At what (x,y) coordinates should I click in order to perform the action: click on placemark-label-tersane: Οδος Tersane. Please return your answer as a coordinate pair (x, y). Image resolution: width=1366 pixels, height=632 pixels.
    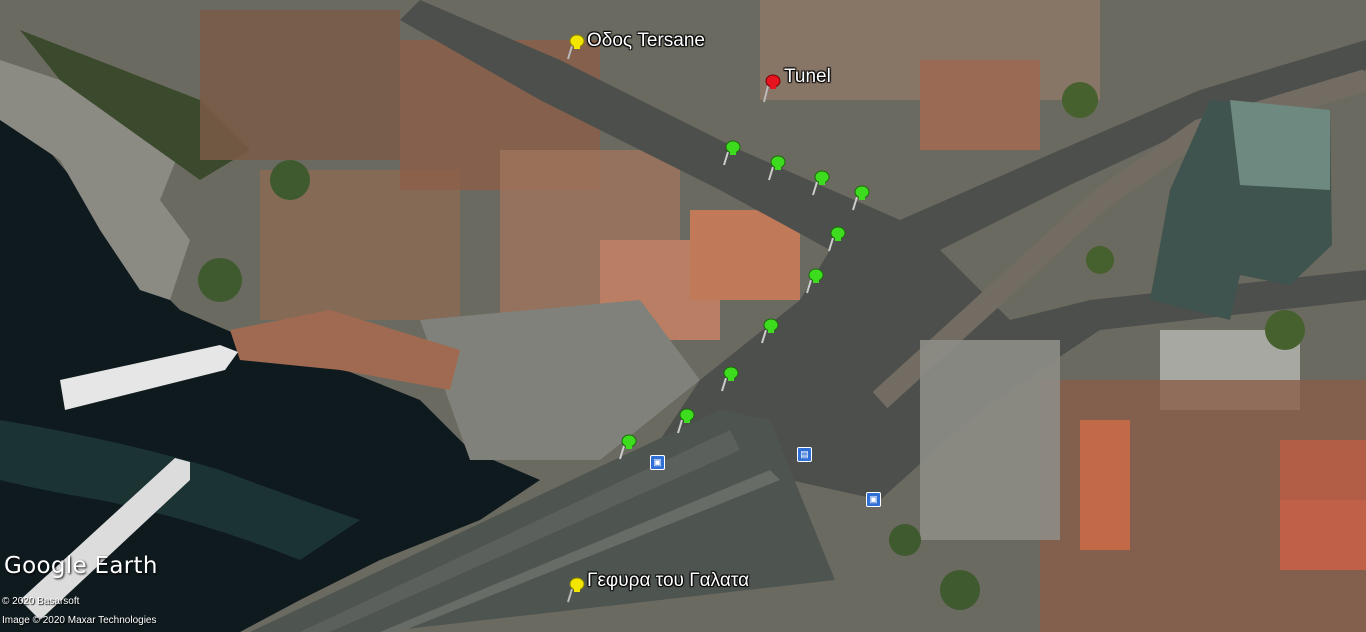
    Looking at the image, I should click on (646, 41).